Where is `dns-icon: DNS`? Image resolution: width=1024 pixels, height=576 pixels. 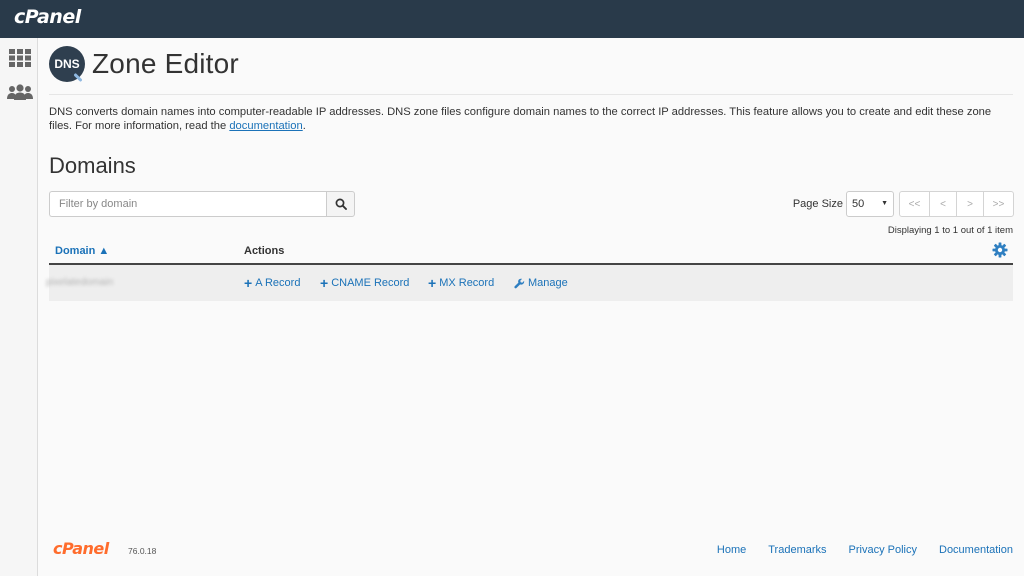 dns-icon: DNS is located at coordinates (67, 64).